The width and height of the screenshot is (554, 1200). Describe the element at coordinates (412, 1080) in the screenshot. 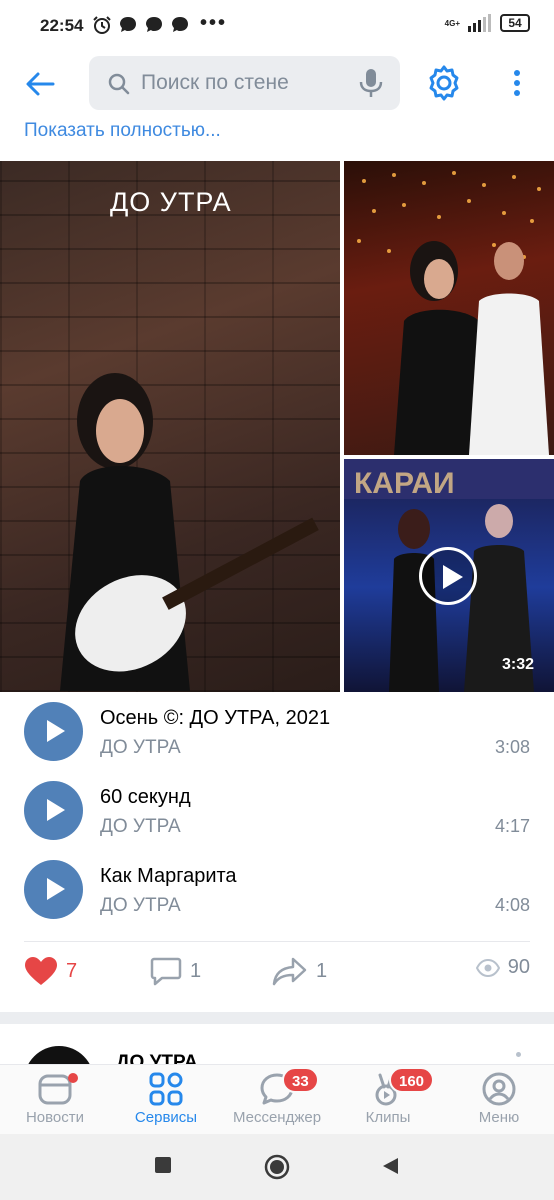

I see `clips-badge: 160` at that location.